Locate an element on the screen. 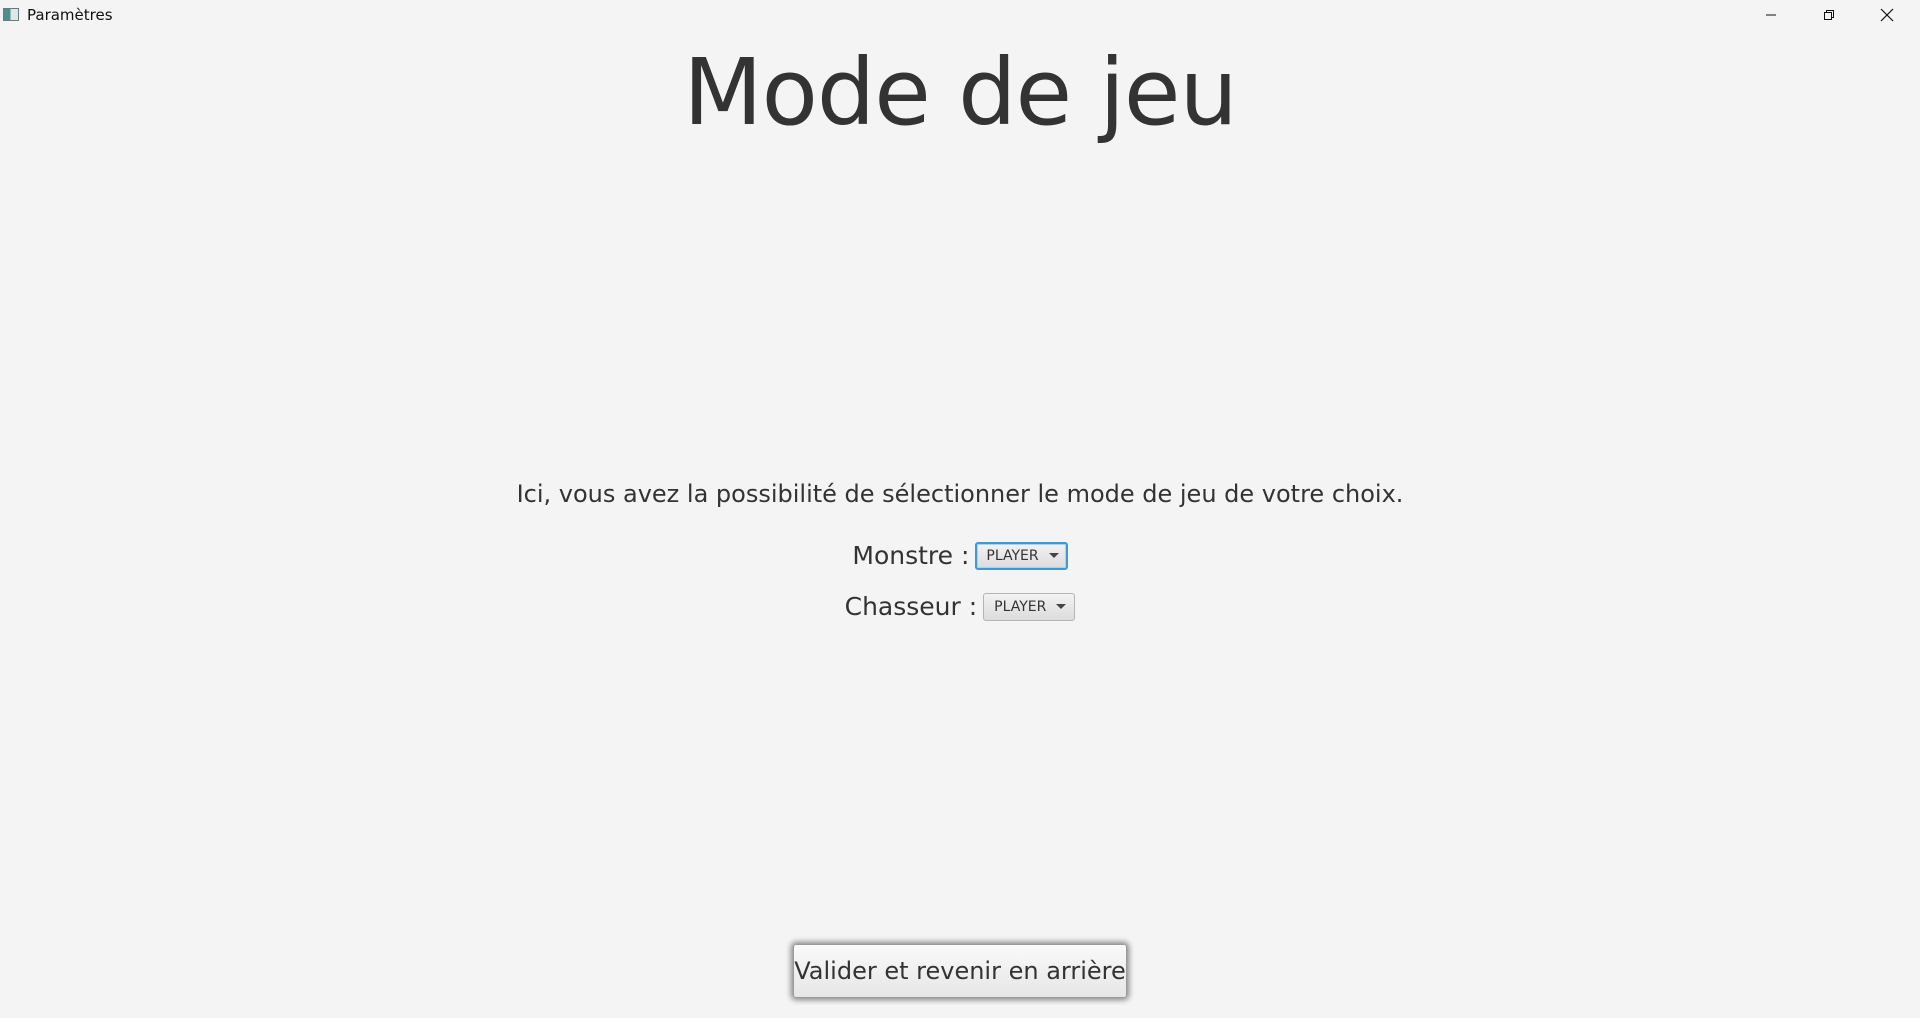  restore-icon is located at coordinates (1829, 15).